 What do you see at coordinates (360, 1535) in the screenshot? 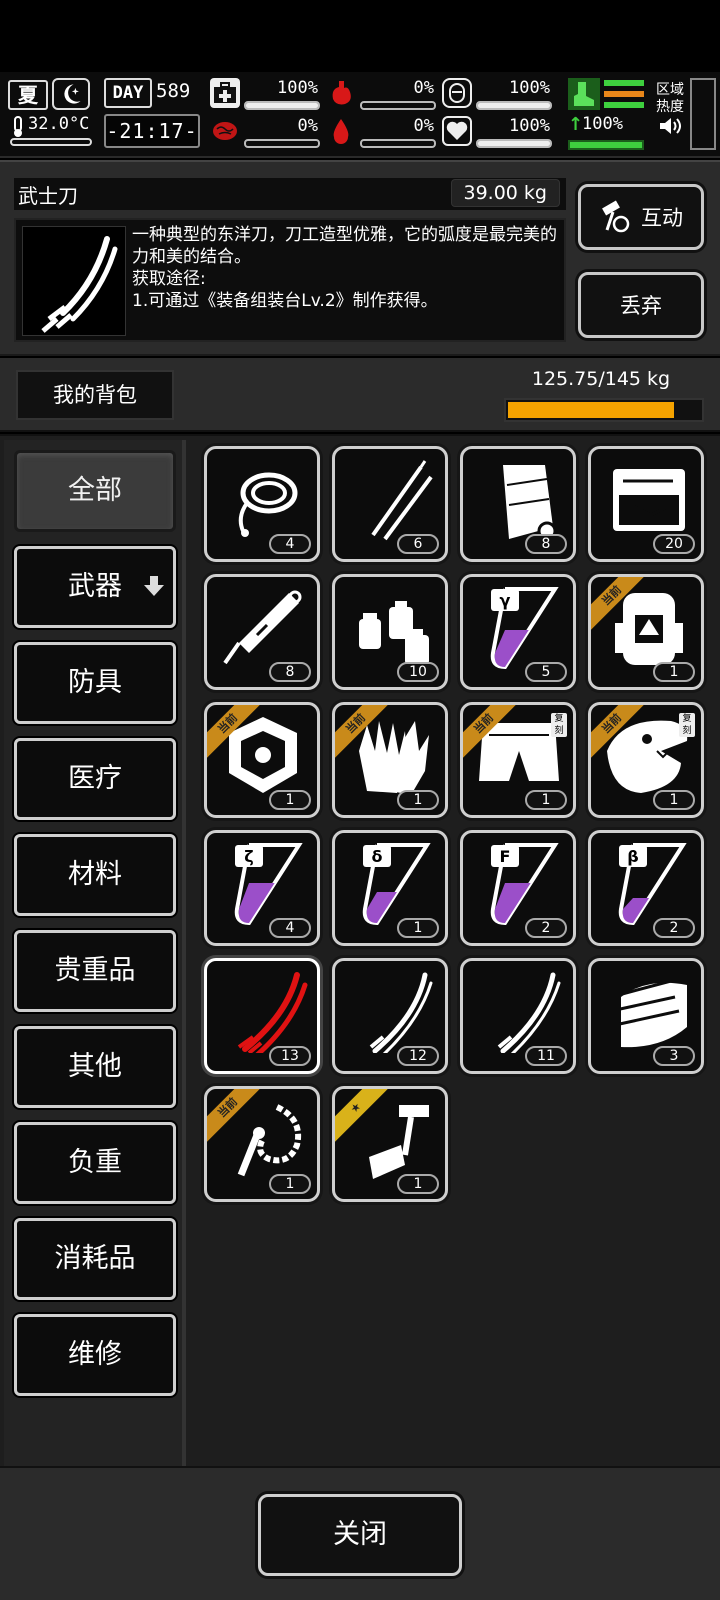
I see `close-button: 关闭` at bounding box center [360, 1535].